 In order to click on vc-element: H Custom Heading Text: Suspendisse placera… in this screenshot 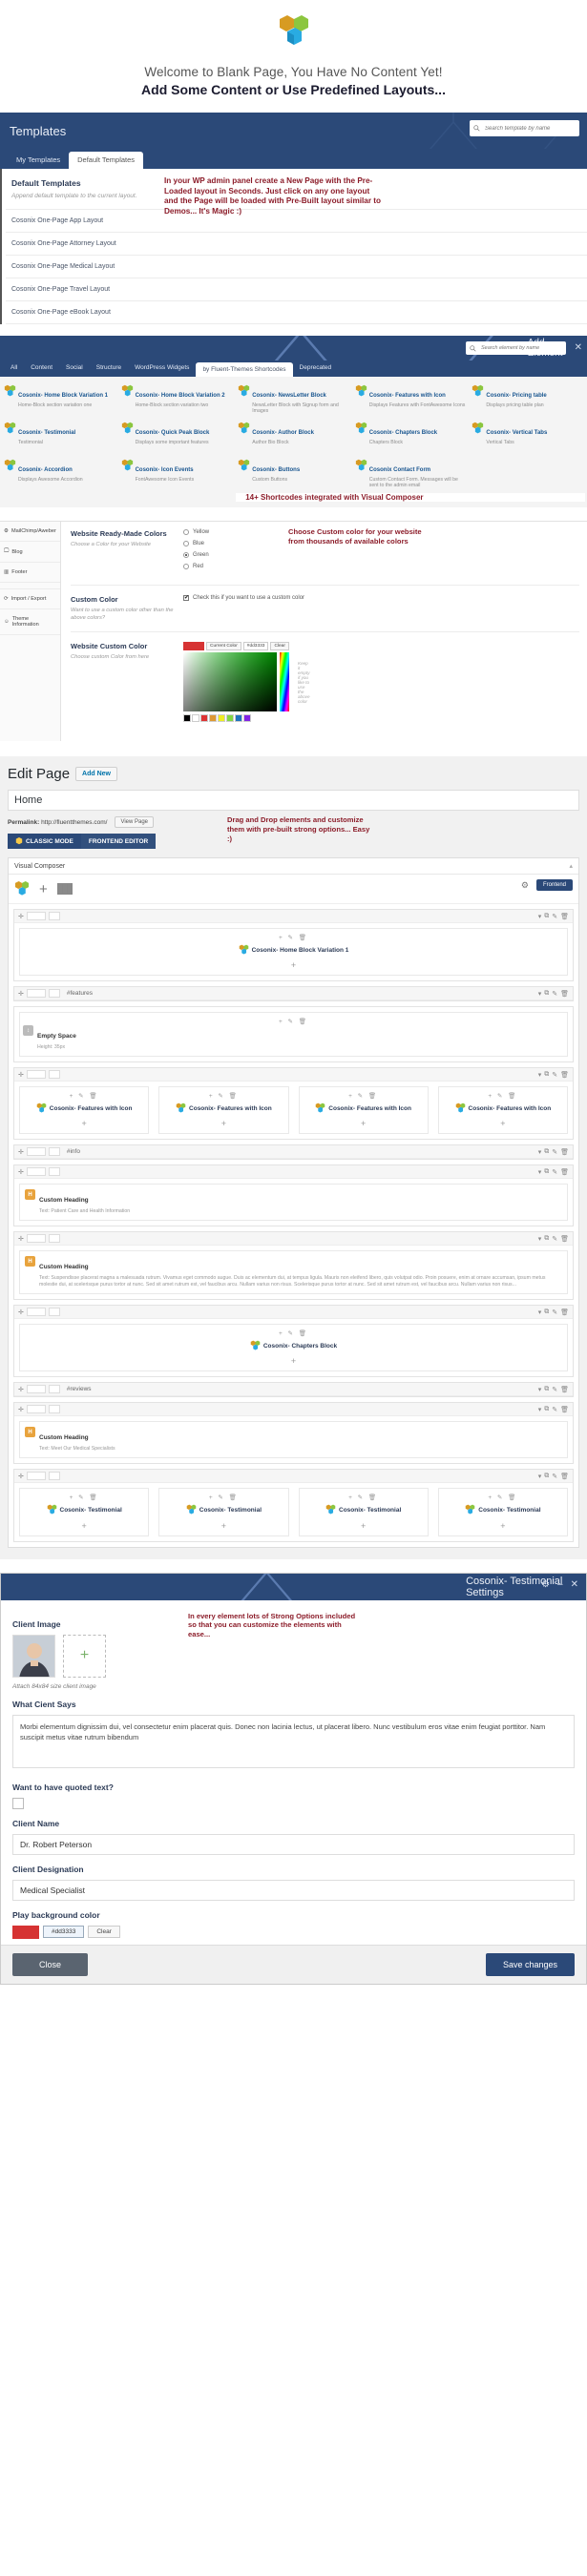, I will do `click(293, 1272)`.